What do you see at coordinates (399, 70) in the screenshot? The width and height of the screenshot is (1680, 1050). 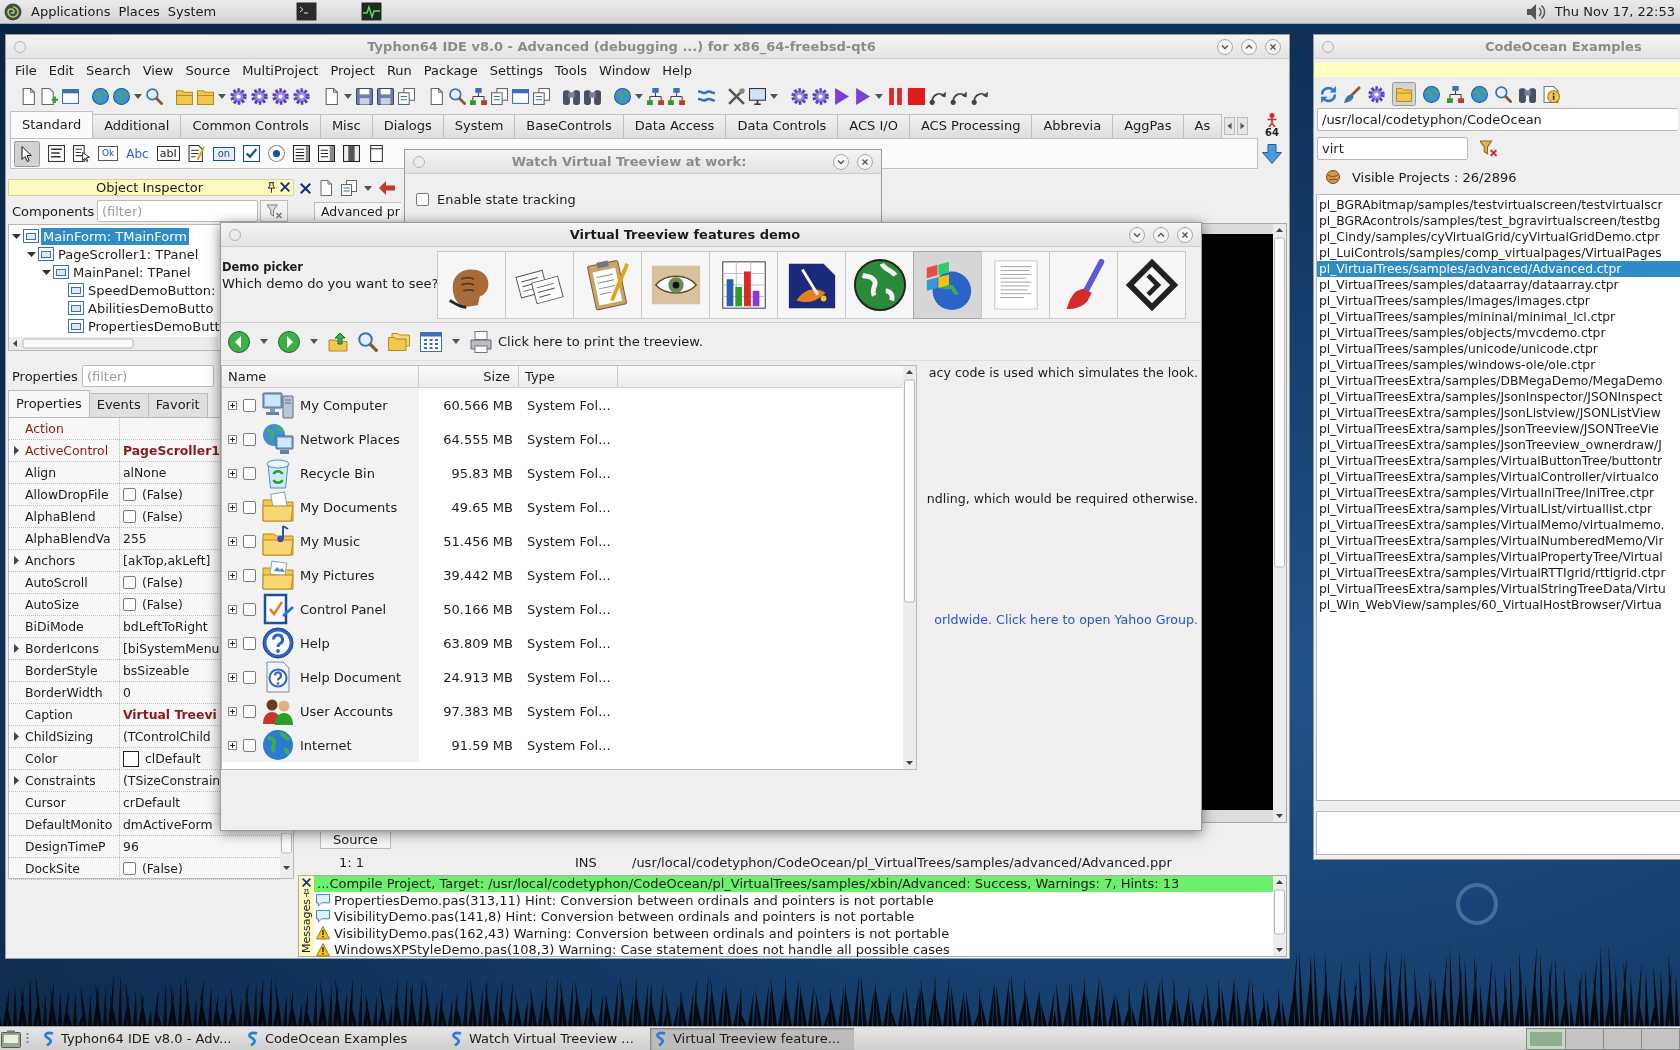 I see `menu-item: Run` at bounding box center [399, 70].